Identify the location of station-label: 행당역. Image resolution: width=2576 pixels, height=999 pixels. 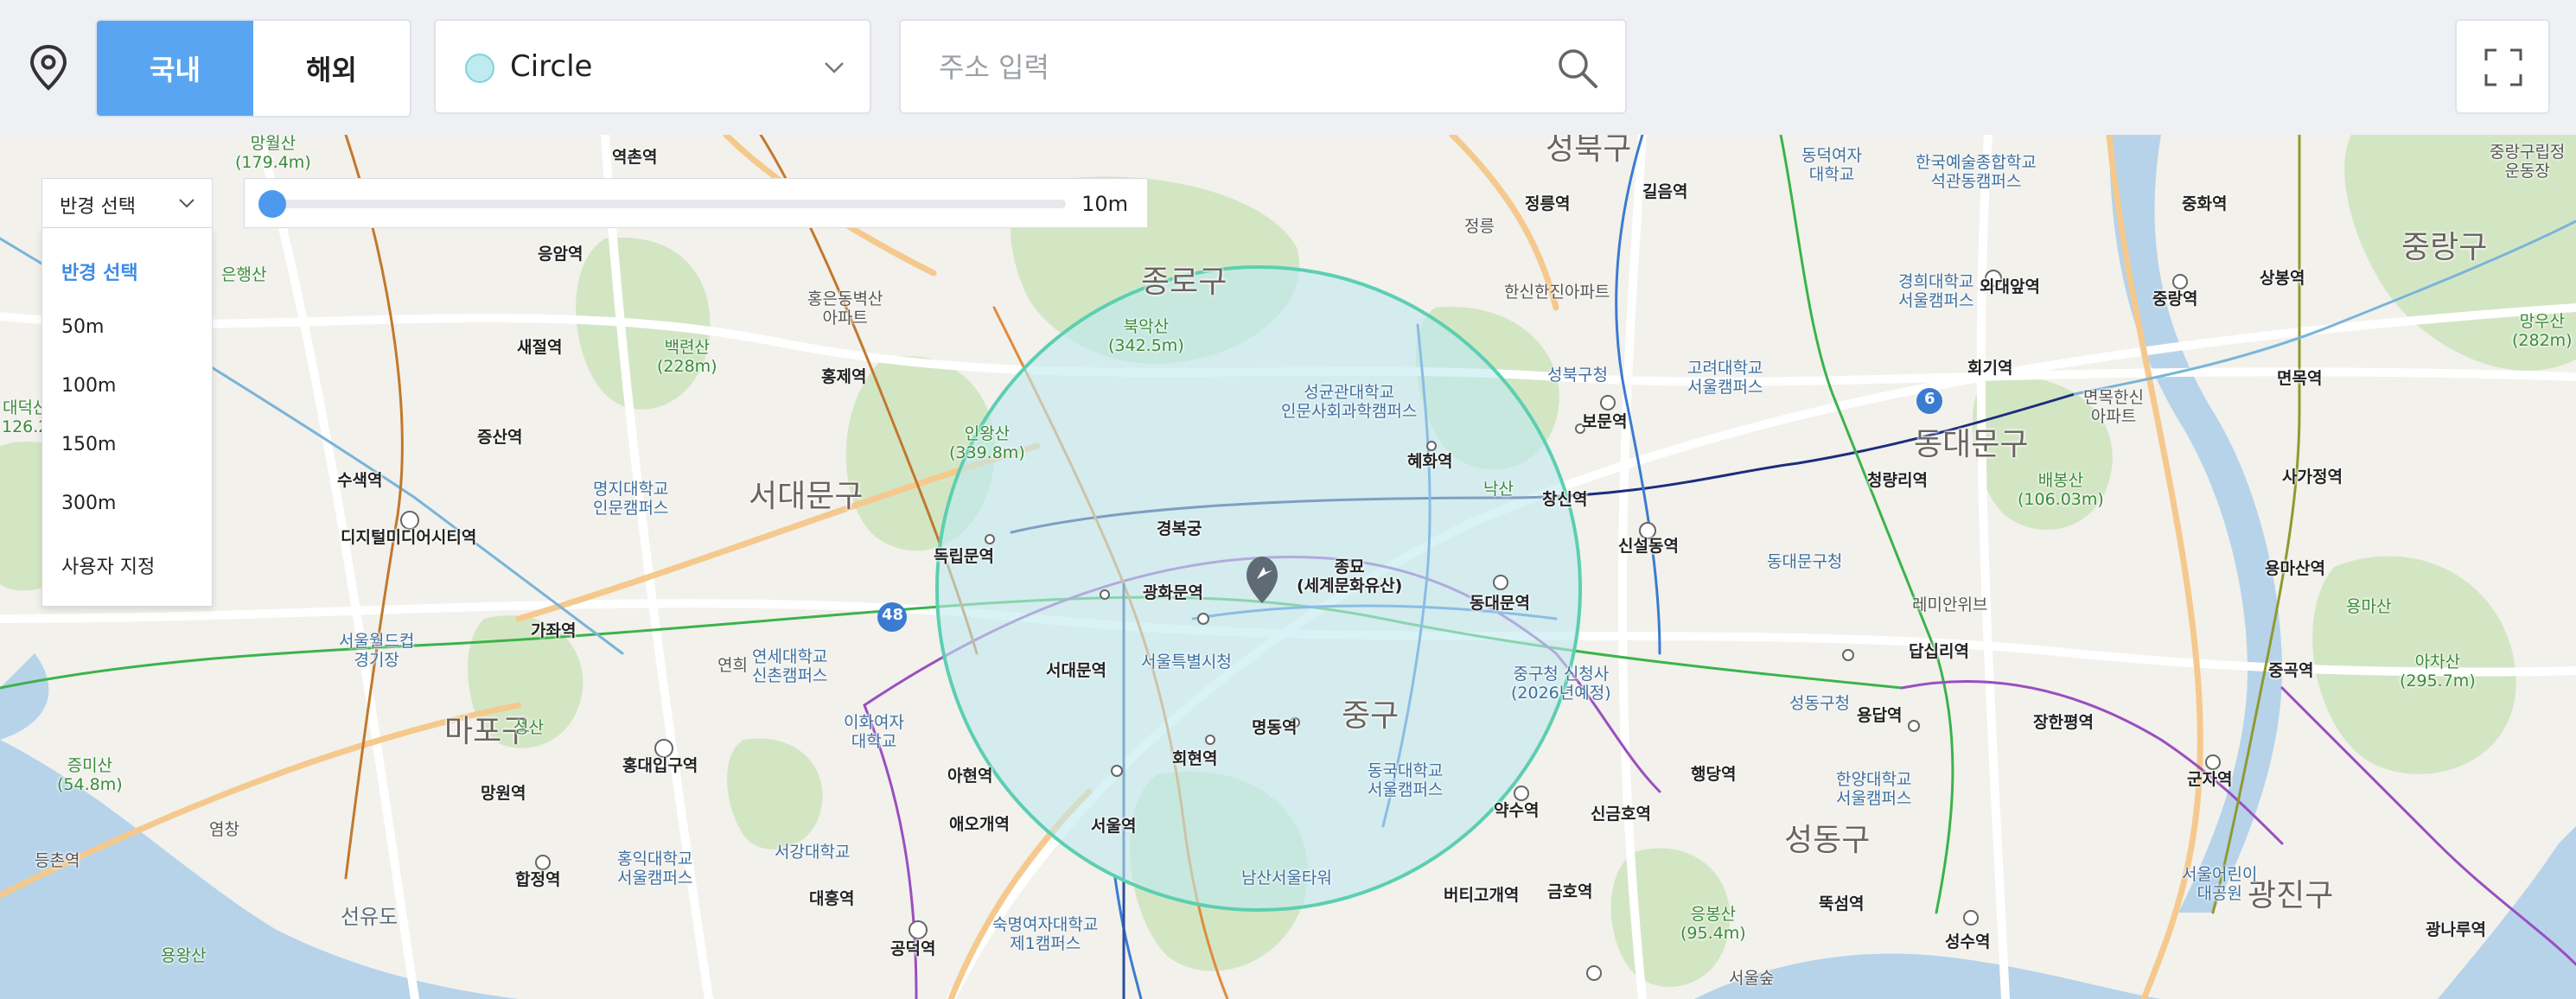
(1714, 774).